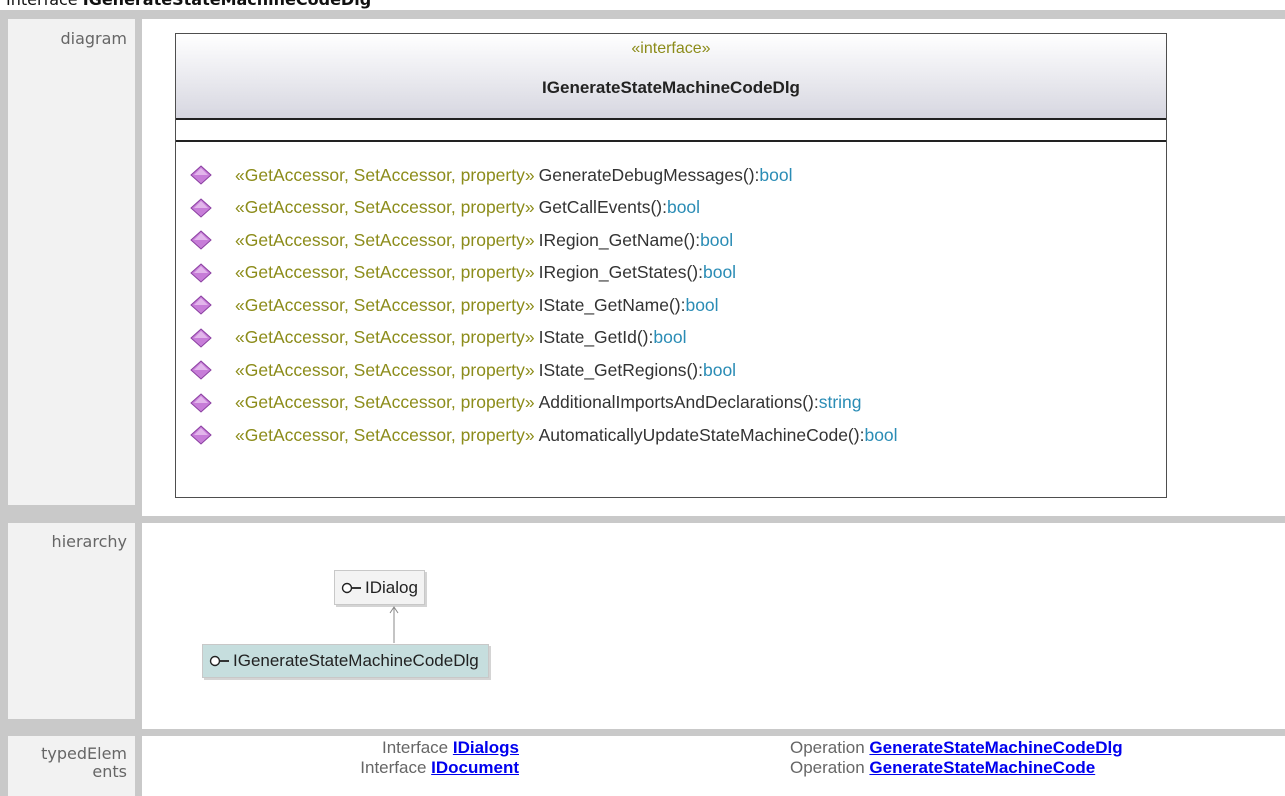  What do you see at coordinates (701, 434) in the screenshot?
I see `operation-name: AutomaticallyUpdateStateMachineCode():` at bounding box center [701, 434].